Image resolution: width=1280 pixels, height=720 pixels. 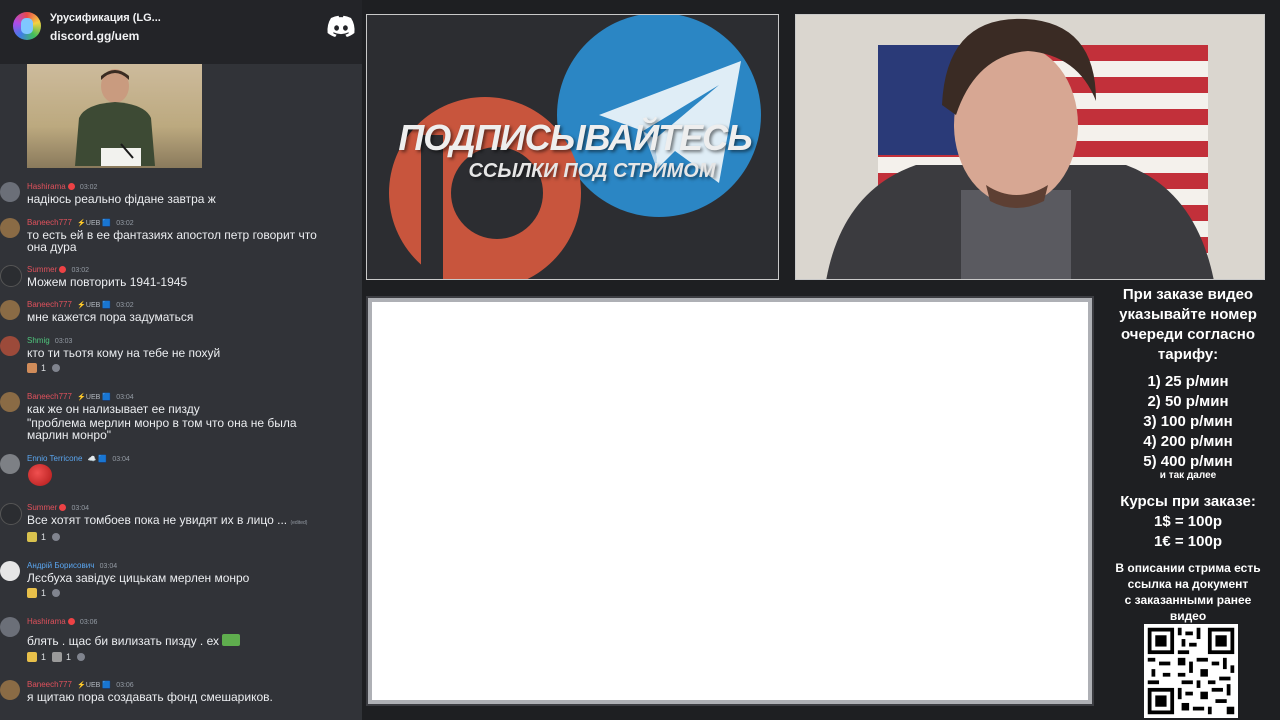 What do you see at coordinates (124, 353) in the screenshot?
I see `message-text: кто ти тьотя кому на тебе не похуй` at bounding box center [124, 353].